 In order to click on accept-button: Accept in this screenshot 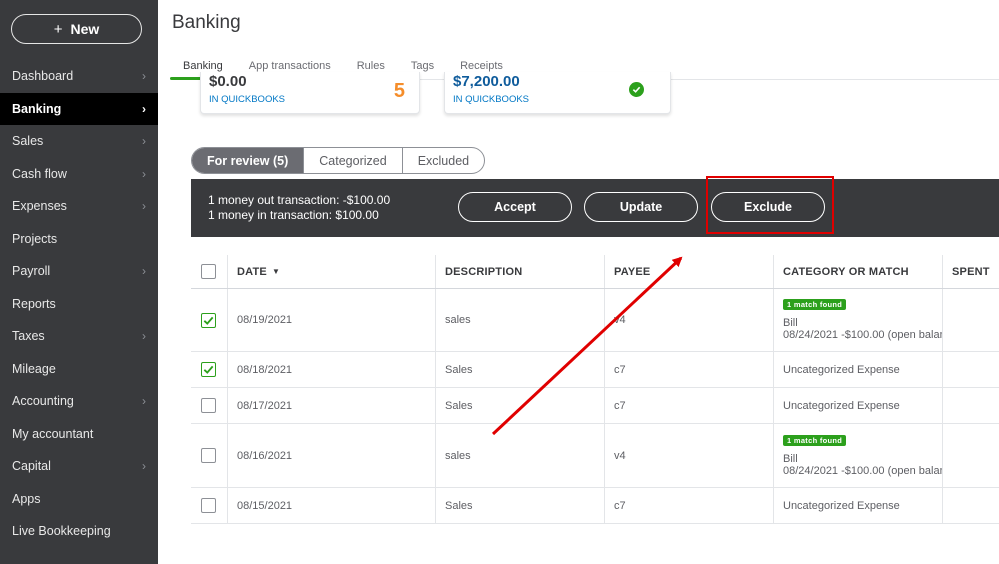, I will do `click(515, 207)`.